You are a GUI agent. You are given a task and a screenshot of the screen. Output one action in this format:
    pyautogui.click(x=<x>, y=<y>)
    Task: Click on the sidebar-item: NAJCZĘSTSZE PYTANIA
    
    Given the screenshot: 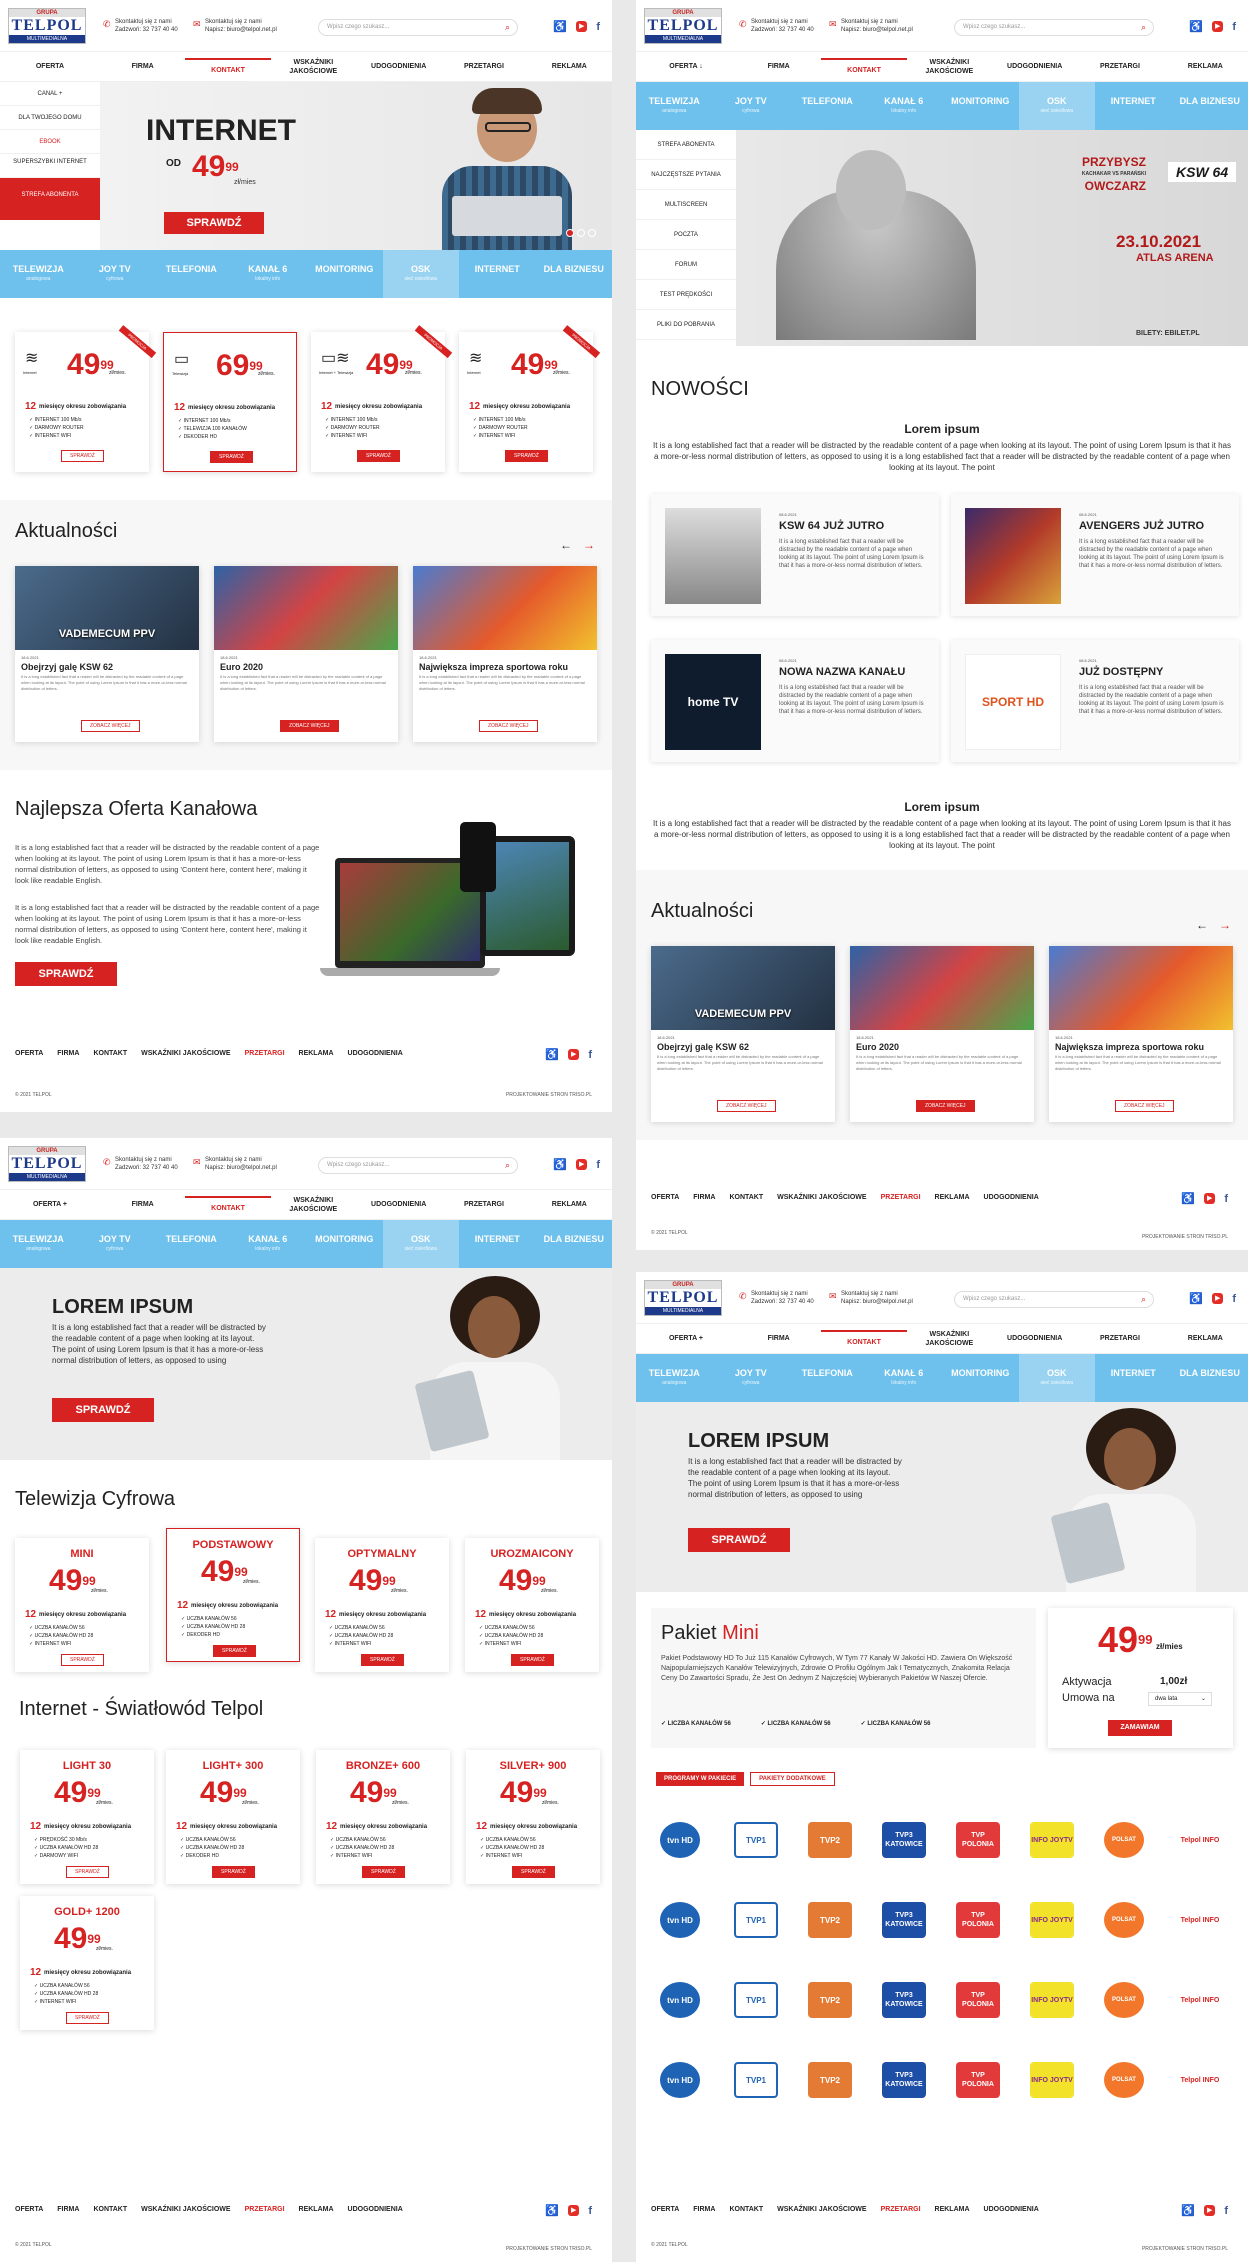 What is the action you would take?
    pyautogui.click(x=686, y=175)
    